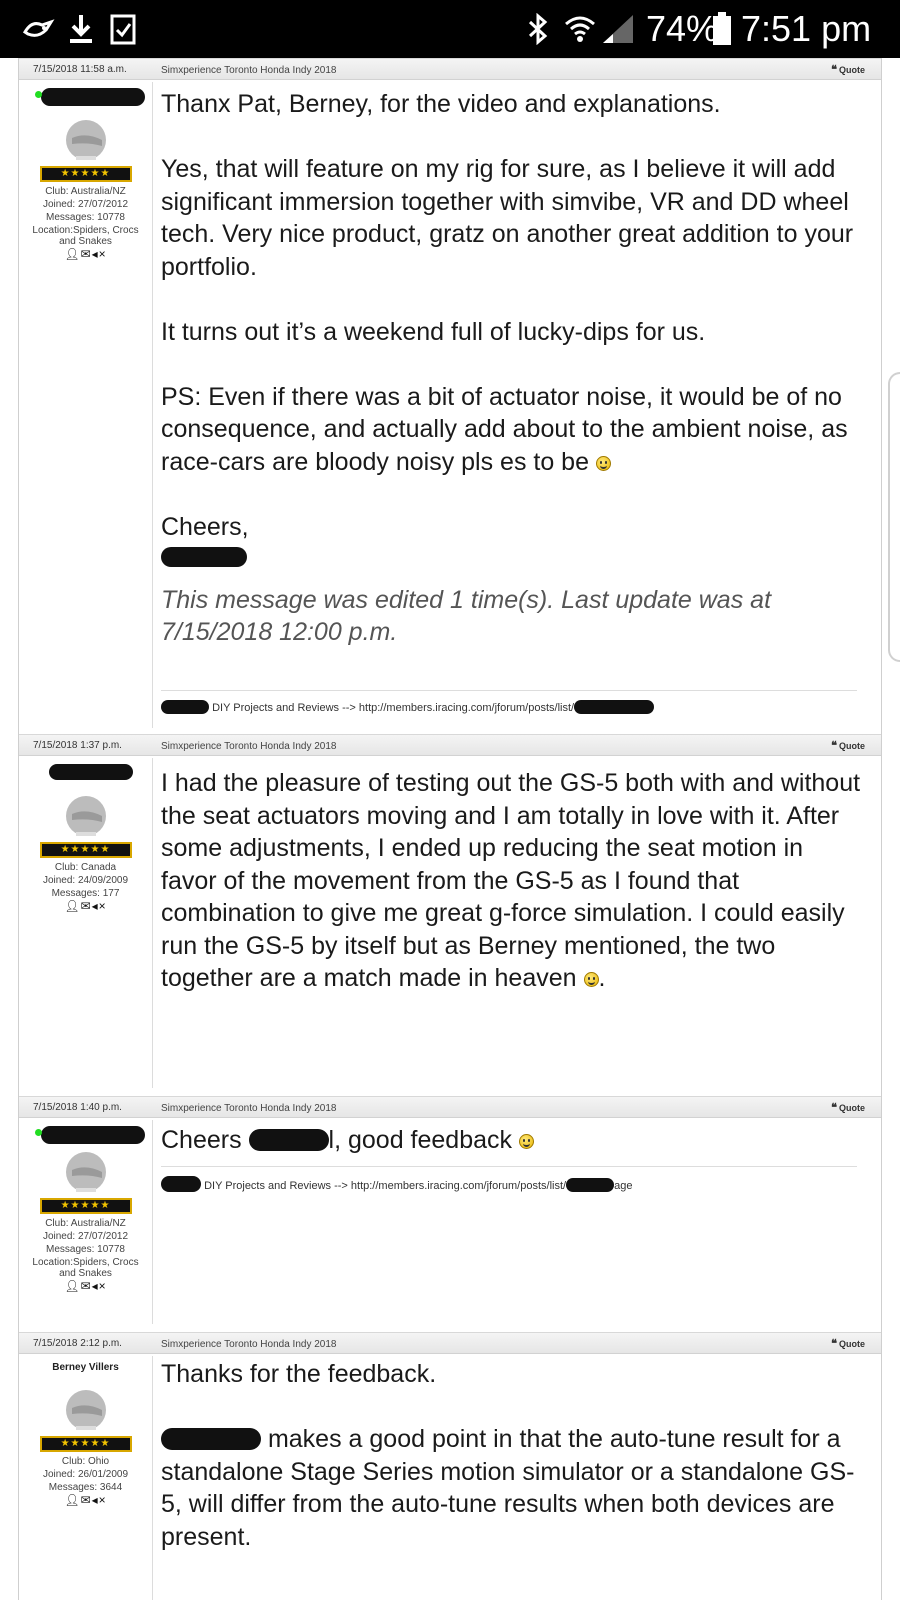 The width and height of the screenshot is (900, 1600). Describe the element at coordinates (722, 29) in the screenshot. I see `battery-icon` at that location.